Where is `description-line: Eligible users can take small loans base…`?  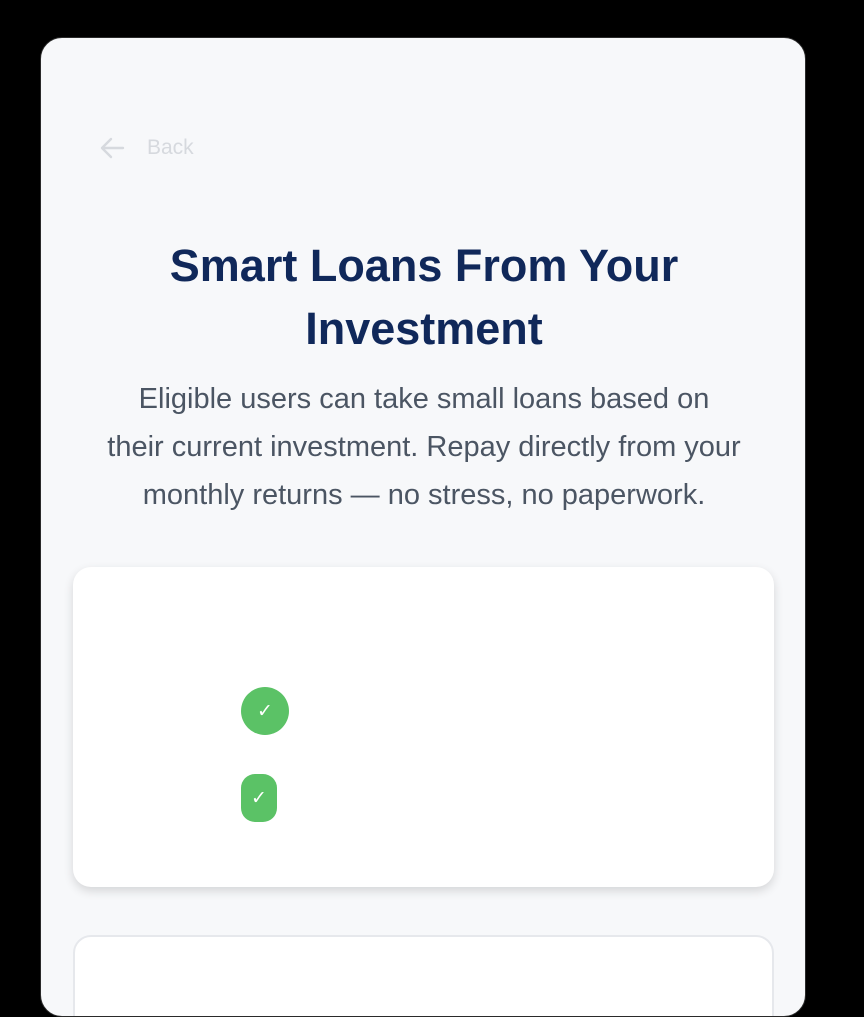
description-line: Eligible users can take small loans base… is located at coordinates (424, 399).